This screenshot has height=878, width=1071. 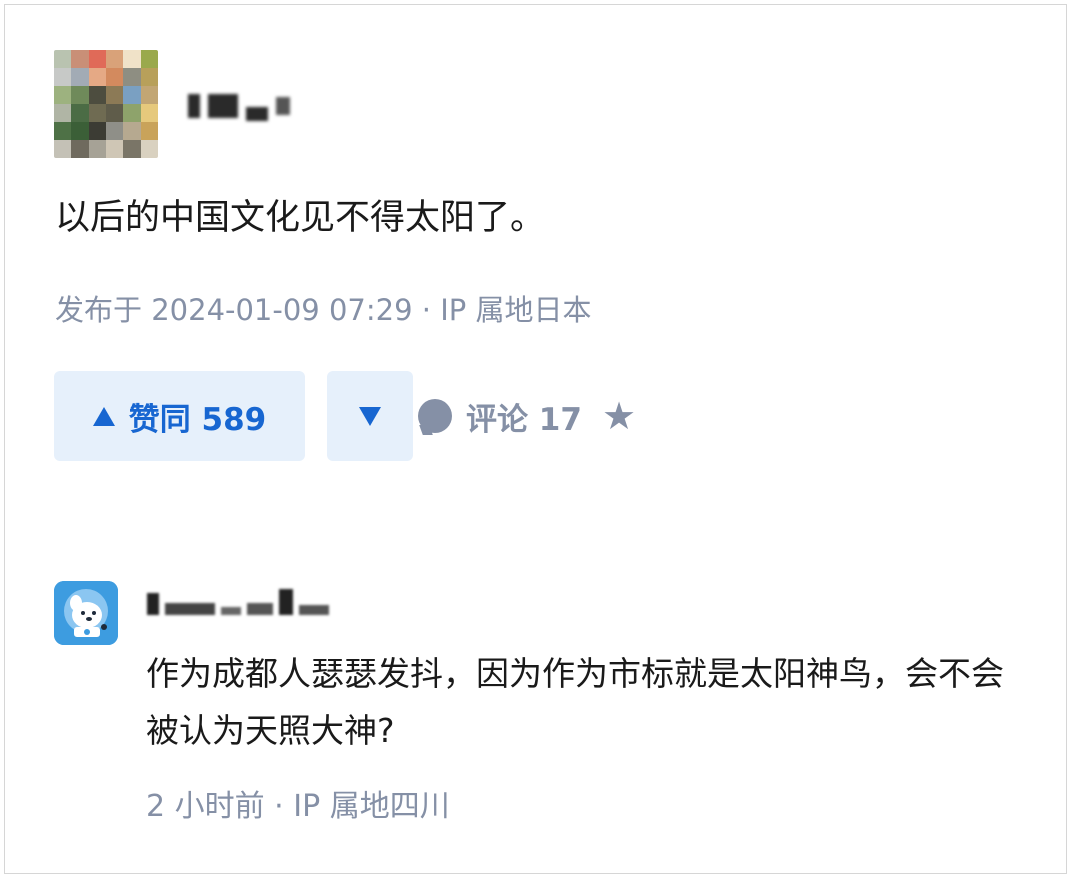 What do you see at coordinates (323, 310) in the screenshot?
I see `post-meta: 发布于 2024-01-09 07:29 · IP 属地日本` at bounding box center [323, 310].